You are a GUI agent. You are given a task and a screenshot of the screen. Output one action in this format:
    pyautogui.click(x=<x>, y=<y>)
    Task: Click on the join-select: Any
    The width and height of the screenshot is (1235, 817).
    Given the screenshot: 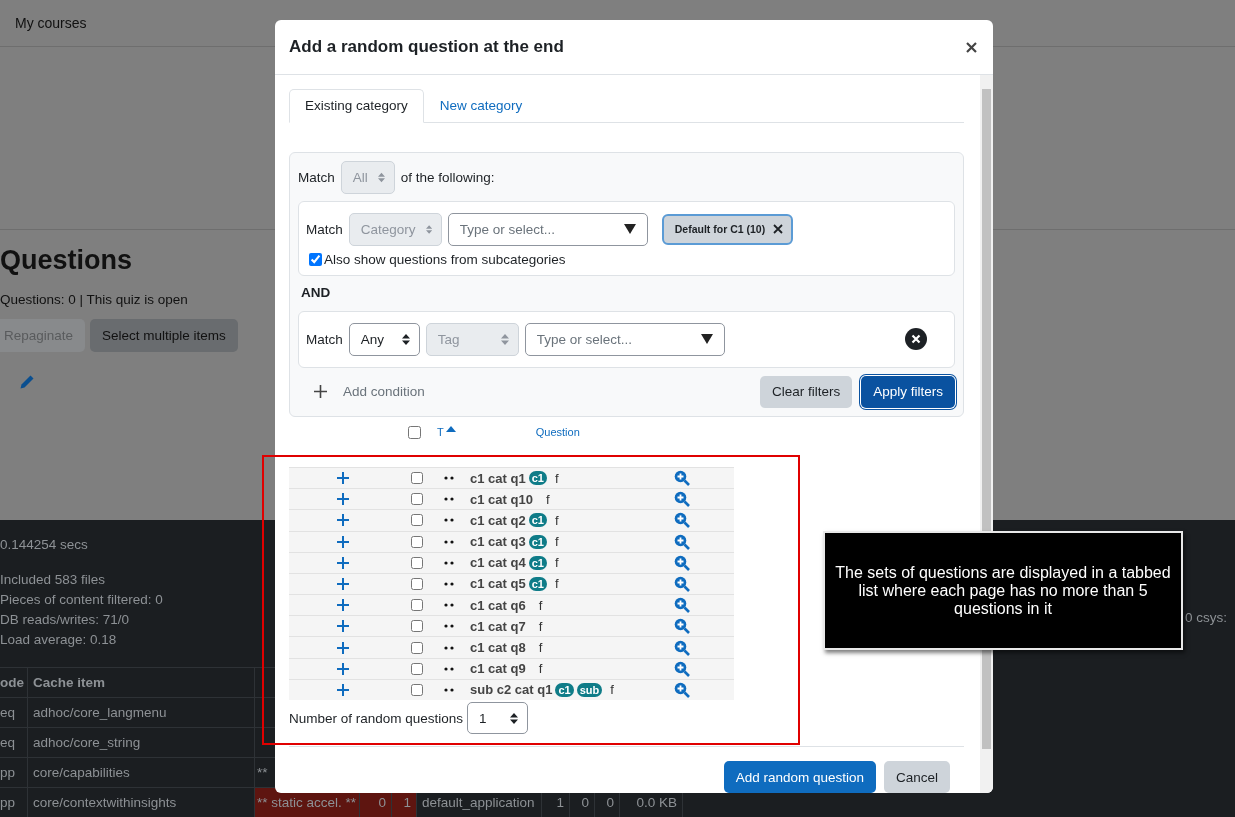 What is the action you would take?
    pyautogui.click(x=384, y=339)
    